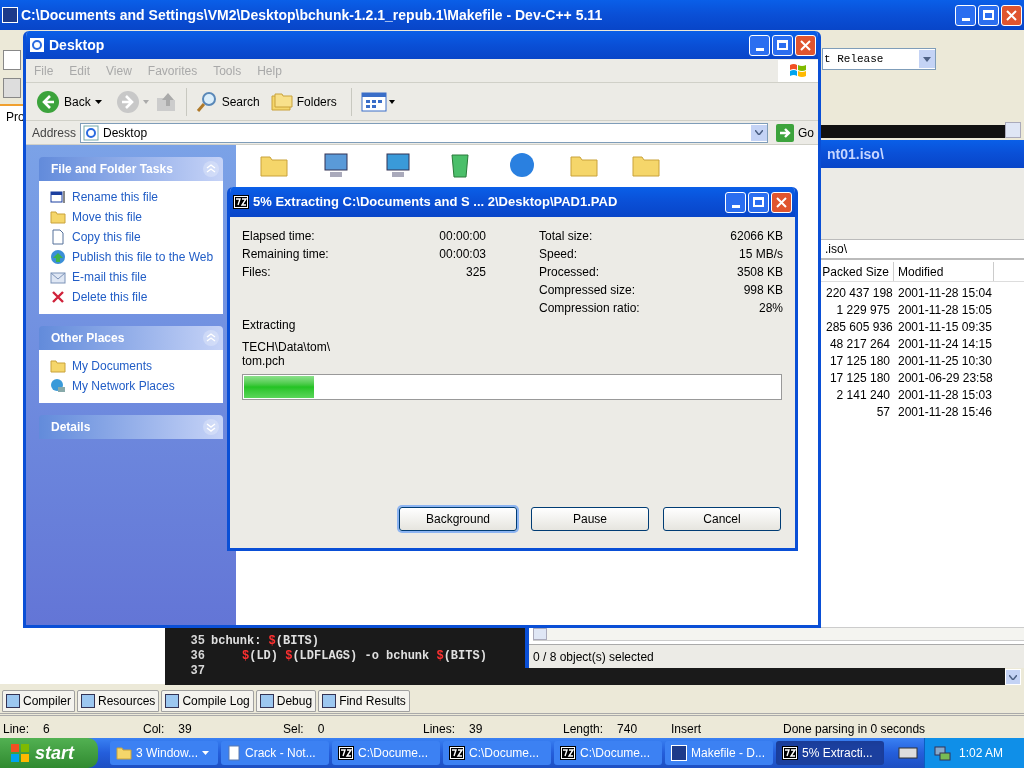 The image size is (1024, 768). Describe the element at coordinates (686, 729) in the screenshot. I see `status-text: Insert` at that location.